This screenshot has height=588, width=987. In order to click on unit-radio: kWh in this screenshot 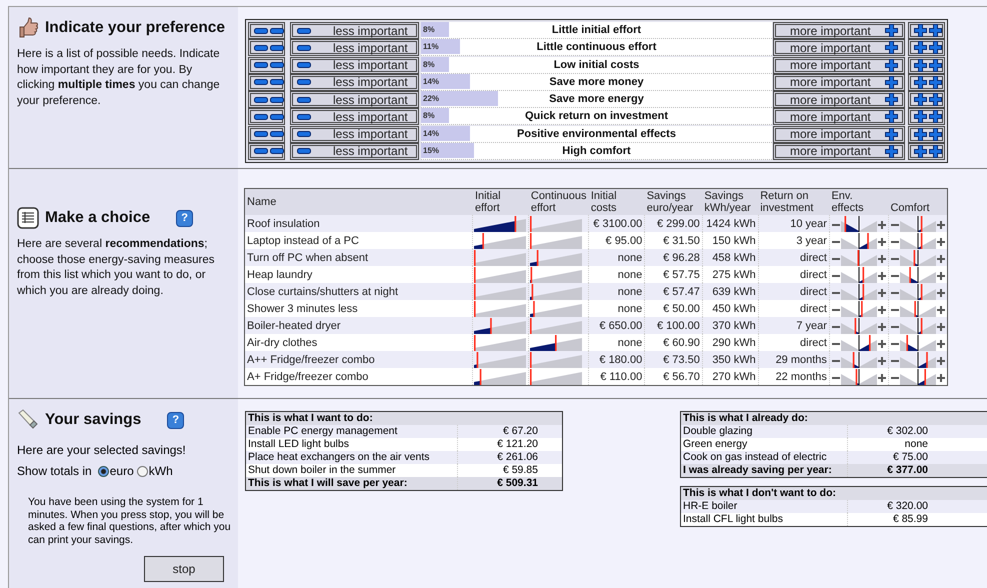, I will do `click(154, 471)`.